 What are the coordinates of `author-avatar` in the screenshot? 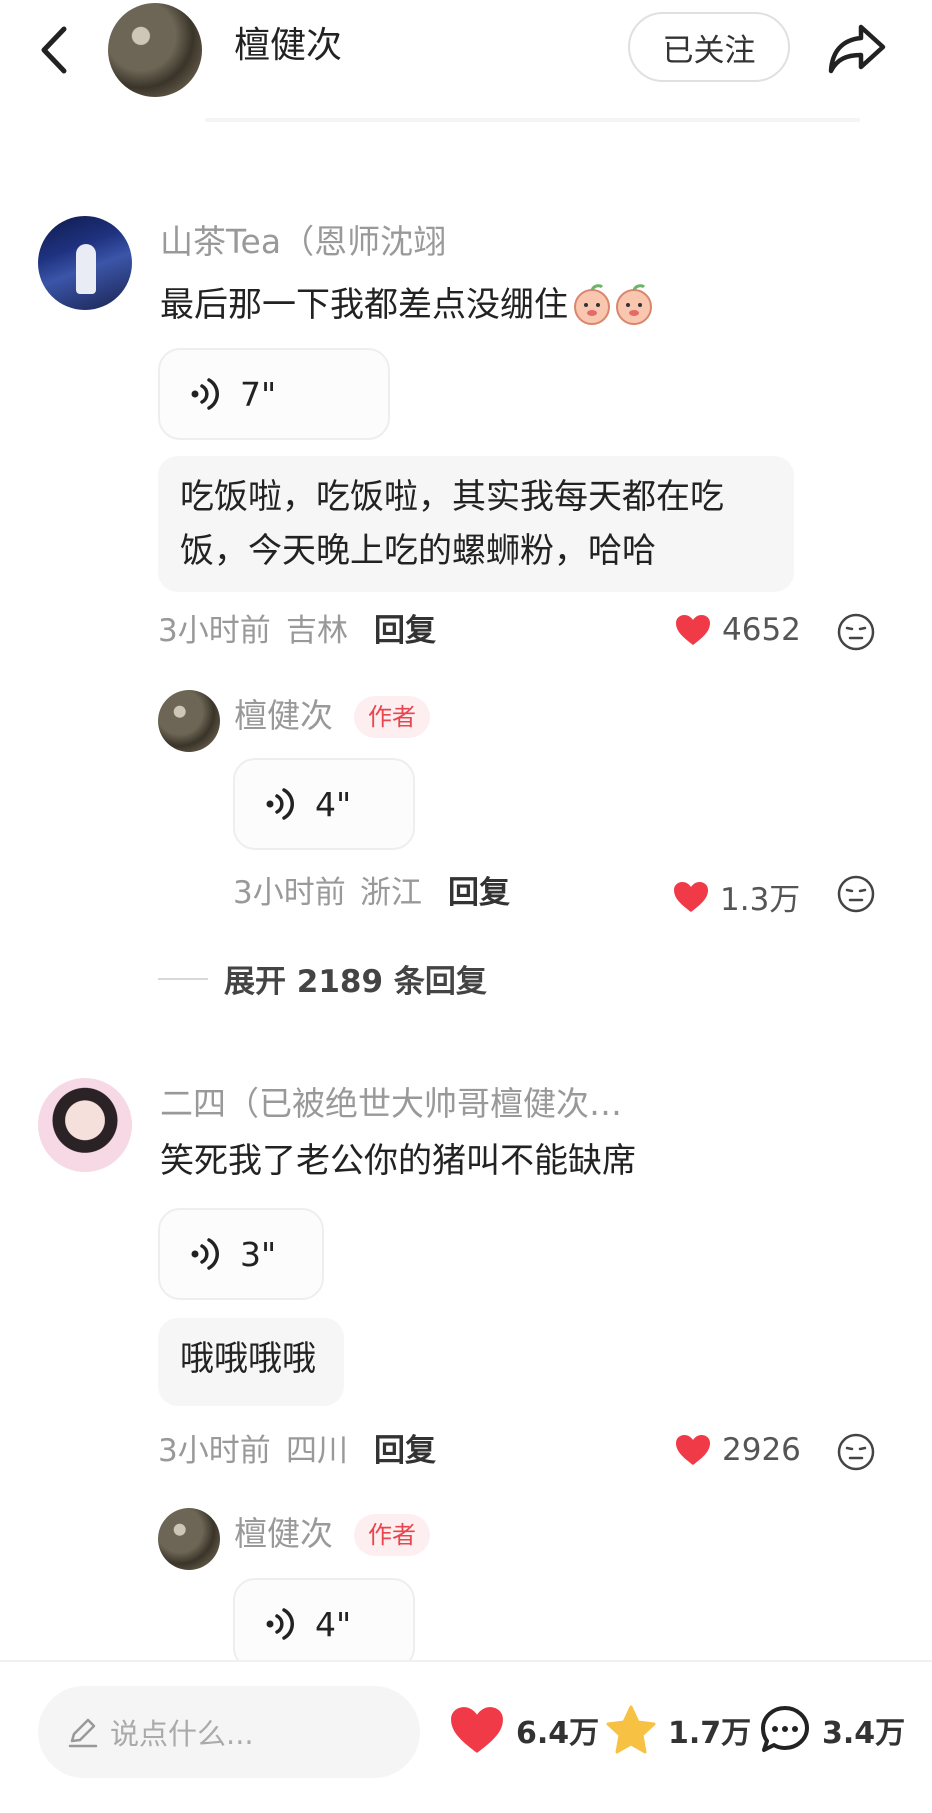 It's located at (155, 50).